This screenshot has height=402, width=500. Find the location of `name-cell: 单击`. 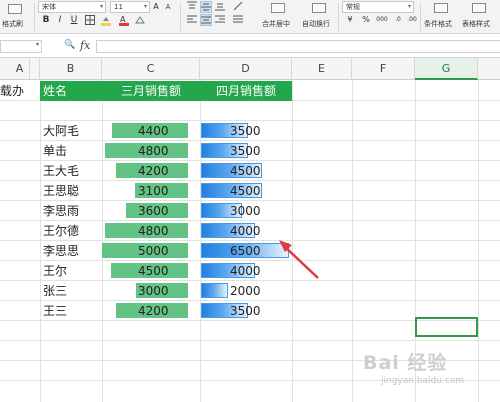

name-cell: 单击 is located at coordinates (71, 151).